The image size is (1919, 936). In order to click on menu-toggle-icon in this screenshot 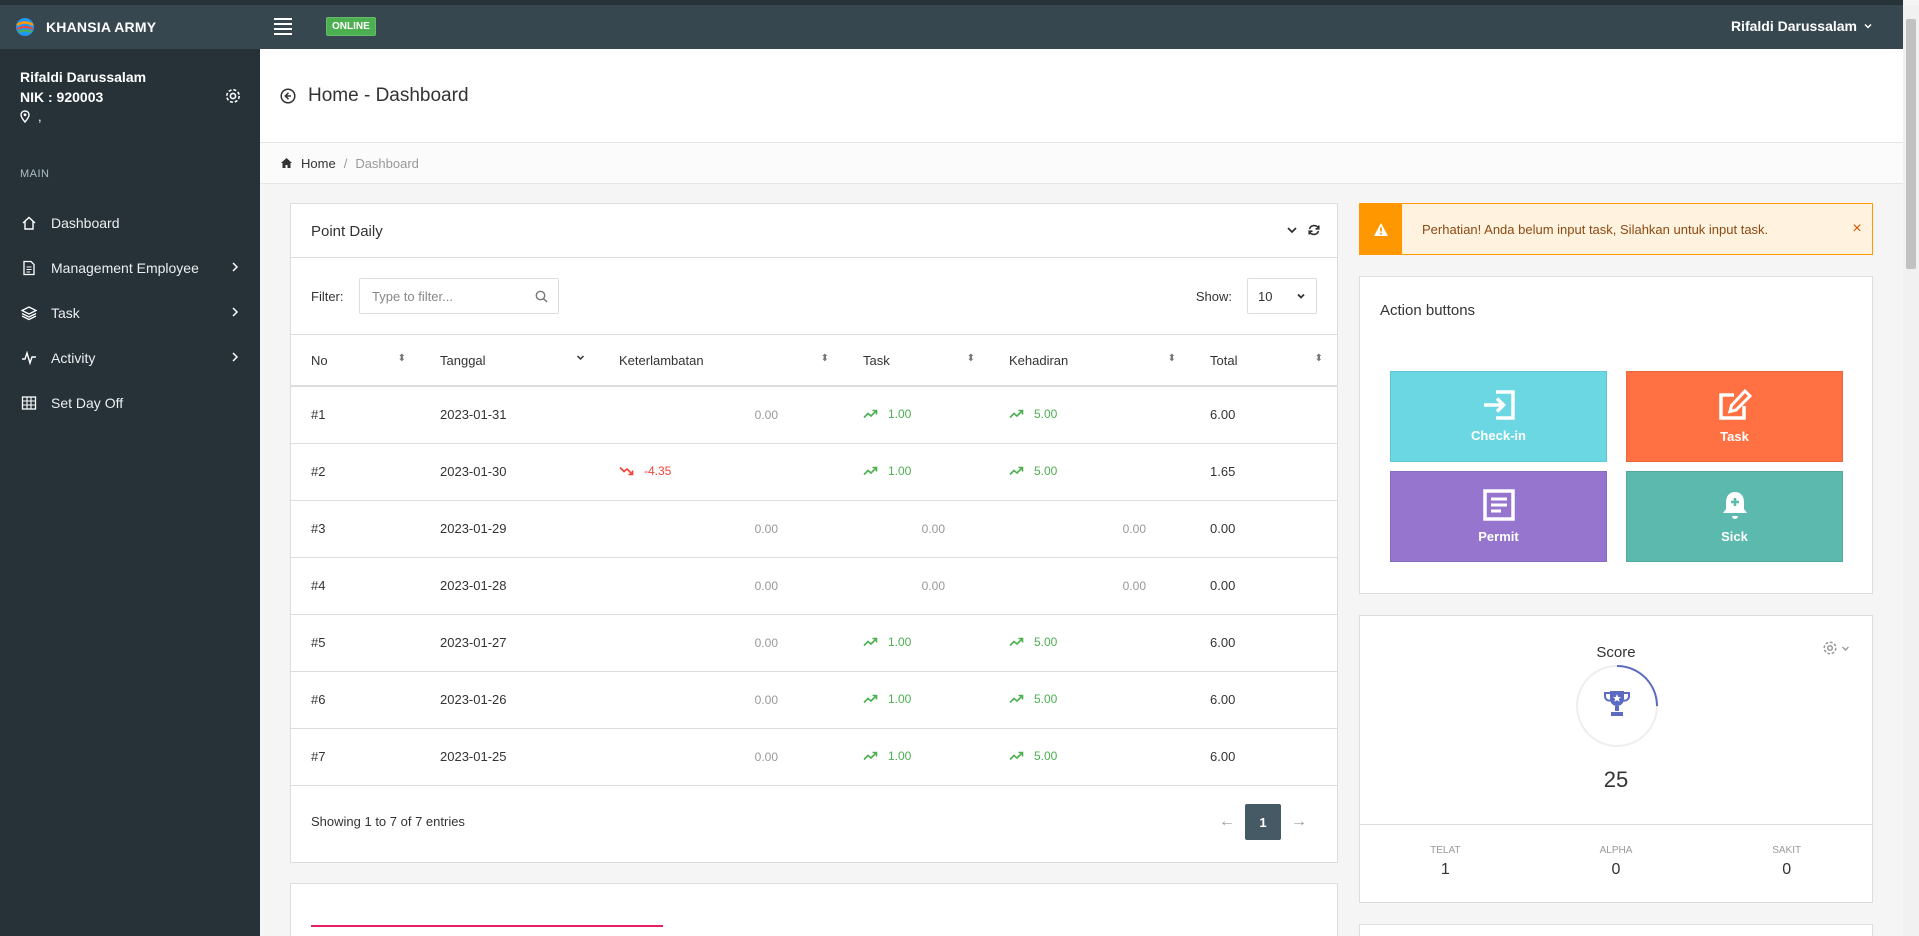, I will do `click(283, 26)`.